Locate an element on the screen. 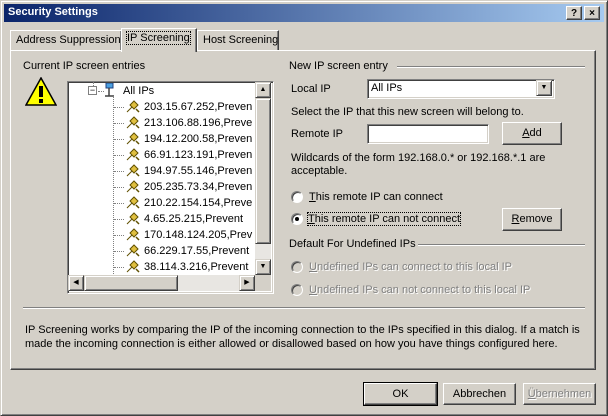 This screenshot has height=416, width=608. tree-horizontal-scrollbar: ◀ ▶ is located at coordinates (161, 283).